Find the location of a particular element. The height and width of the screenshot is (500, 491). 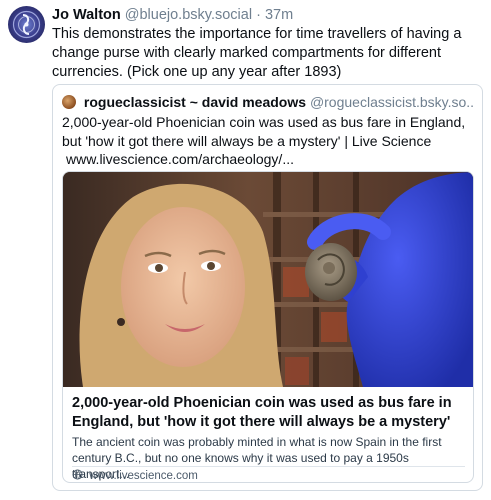

quote-author-name: rogueclassicist ~ david meadows is located at coordinates (195, 102).